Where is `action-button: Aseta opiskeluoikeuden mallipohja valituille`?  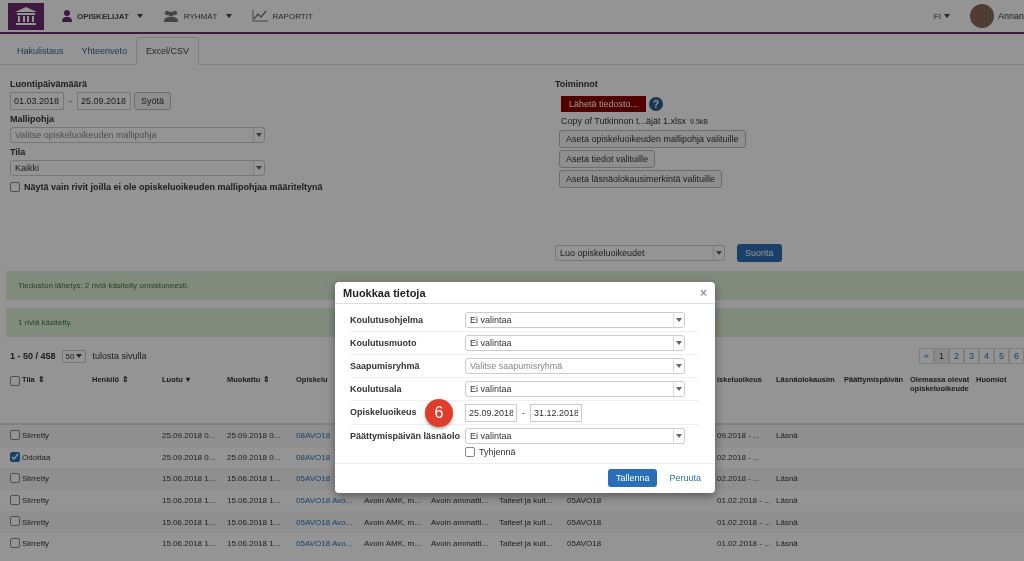 action-button: Aseta opiskeluoikeuden mallipohja valituille is located at coordinates (652, 139).